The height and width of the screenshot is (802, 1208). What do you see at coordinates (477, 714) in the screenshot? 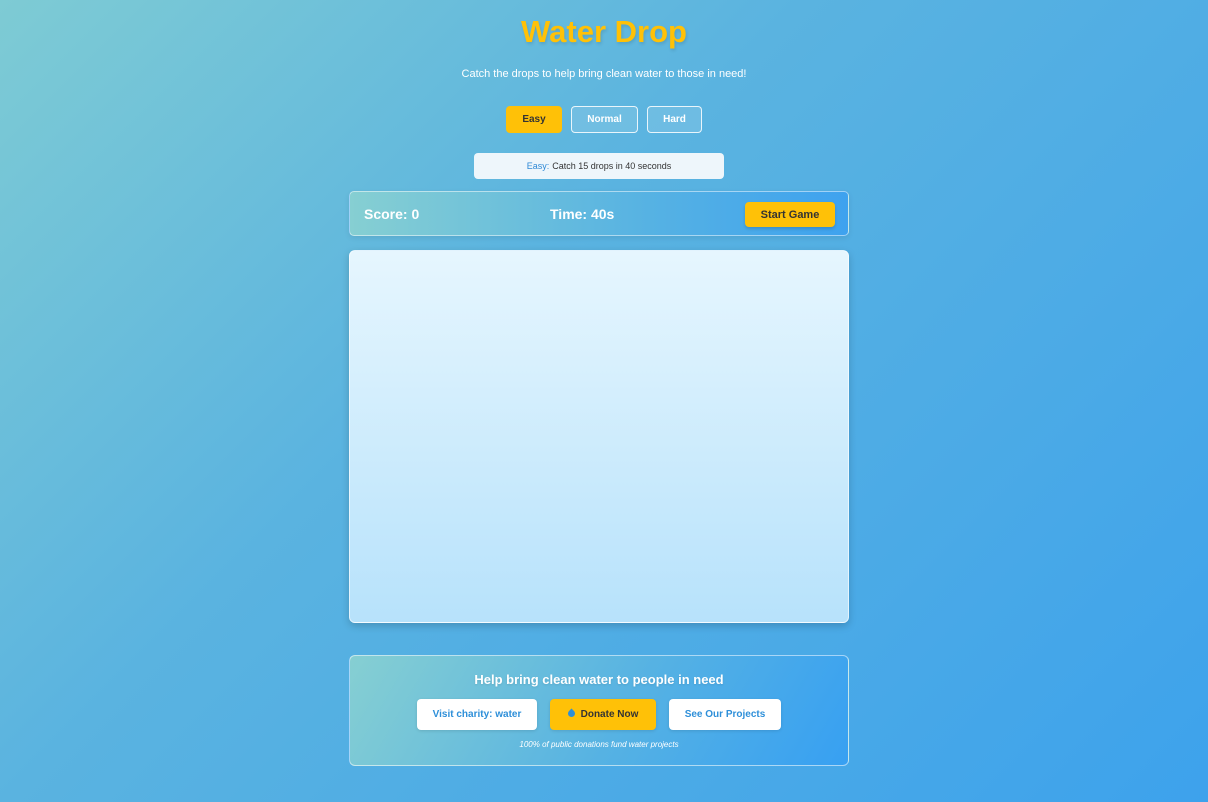
I see `visit-charity-button: Visit charity: water` at bounding box center [477, 714].